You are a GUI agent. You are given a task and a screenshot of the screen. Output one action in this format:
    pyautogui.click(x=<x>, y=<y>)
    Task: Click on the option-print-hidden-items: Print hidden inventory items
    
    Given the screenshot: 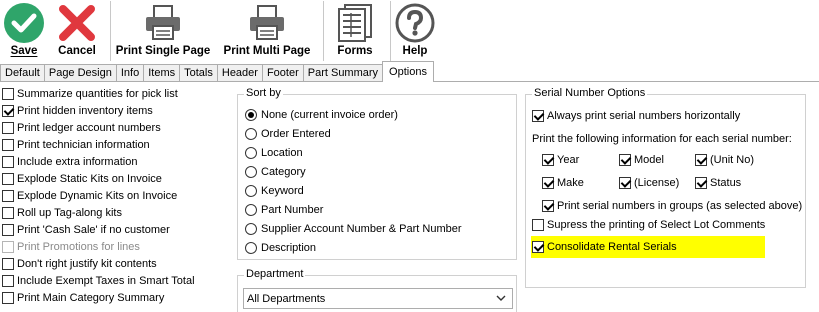 What is the action you would take?
    pyautogui.click(x=117, y=110)
    